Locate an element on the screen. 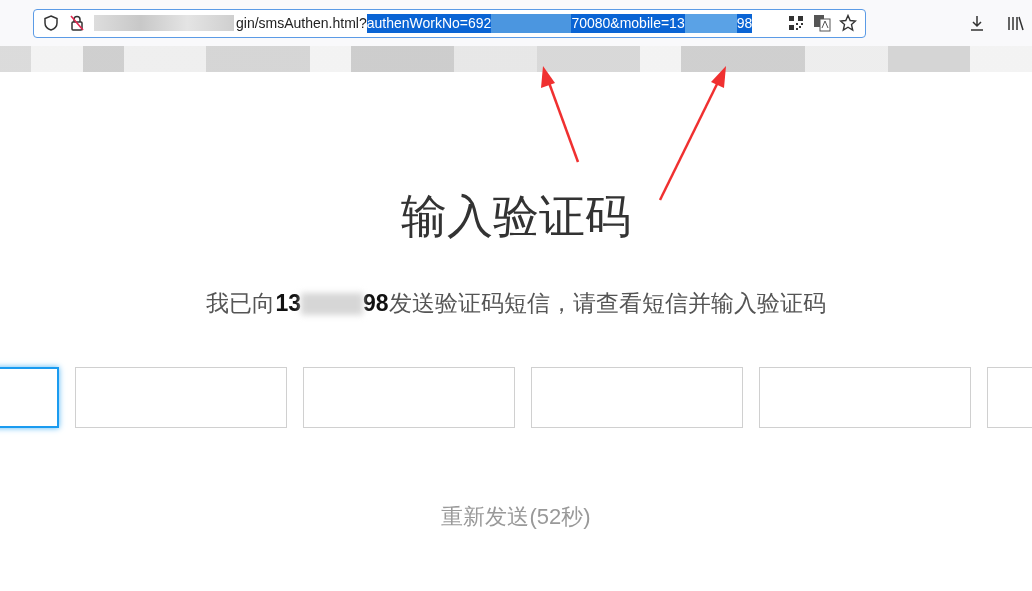 The height and width of the screenshot is (591, 1032). crossed-lock-icon is located at coordinates (77, 23).